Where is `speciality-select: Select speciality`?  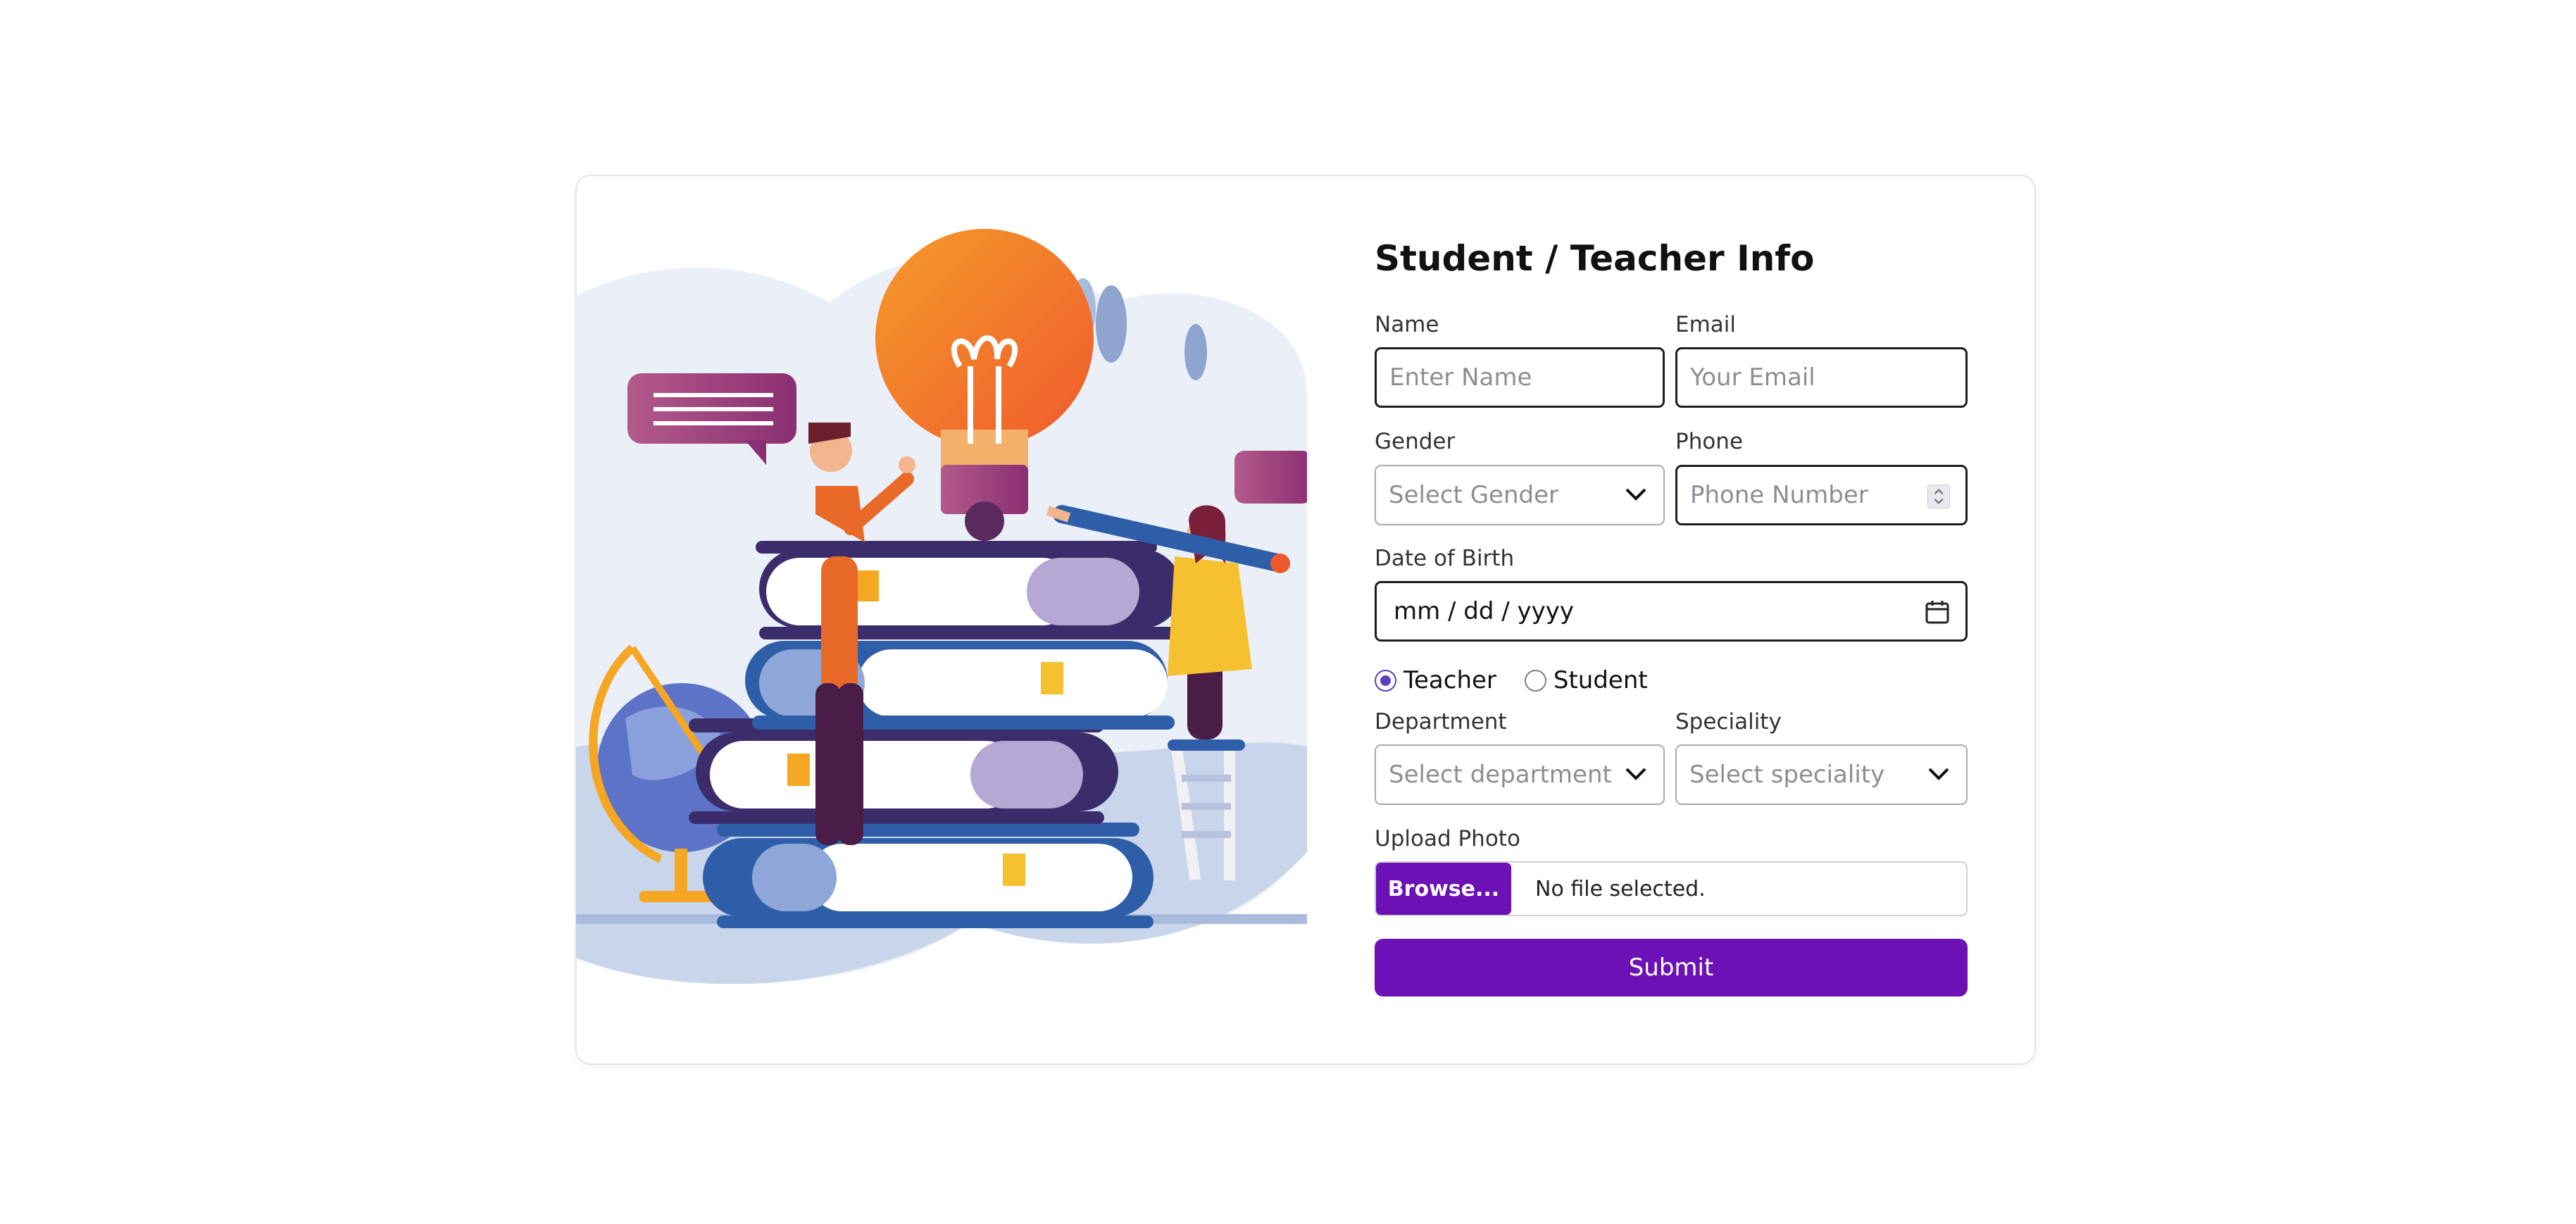
speciality-select: Select speciality is located at coordinates (1821, 774).